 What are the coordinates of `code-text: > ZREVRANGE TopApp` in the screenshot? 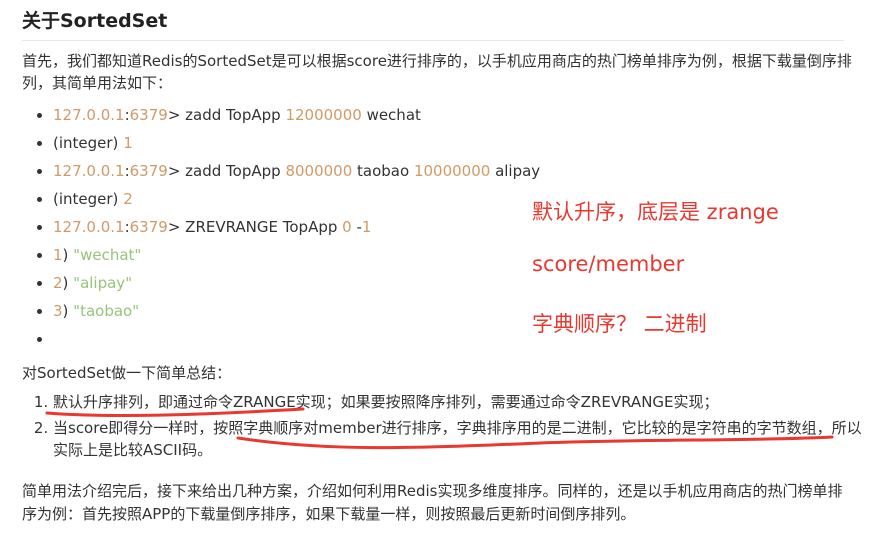 It's located at (255, 227).